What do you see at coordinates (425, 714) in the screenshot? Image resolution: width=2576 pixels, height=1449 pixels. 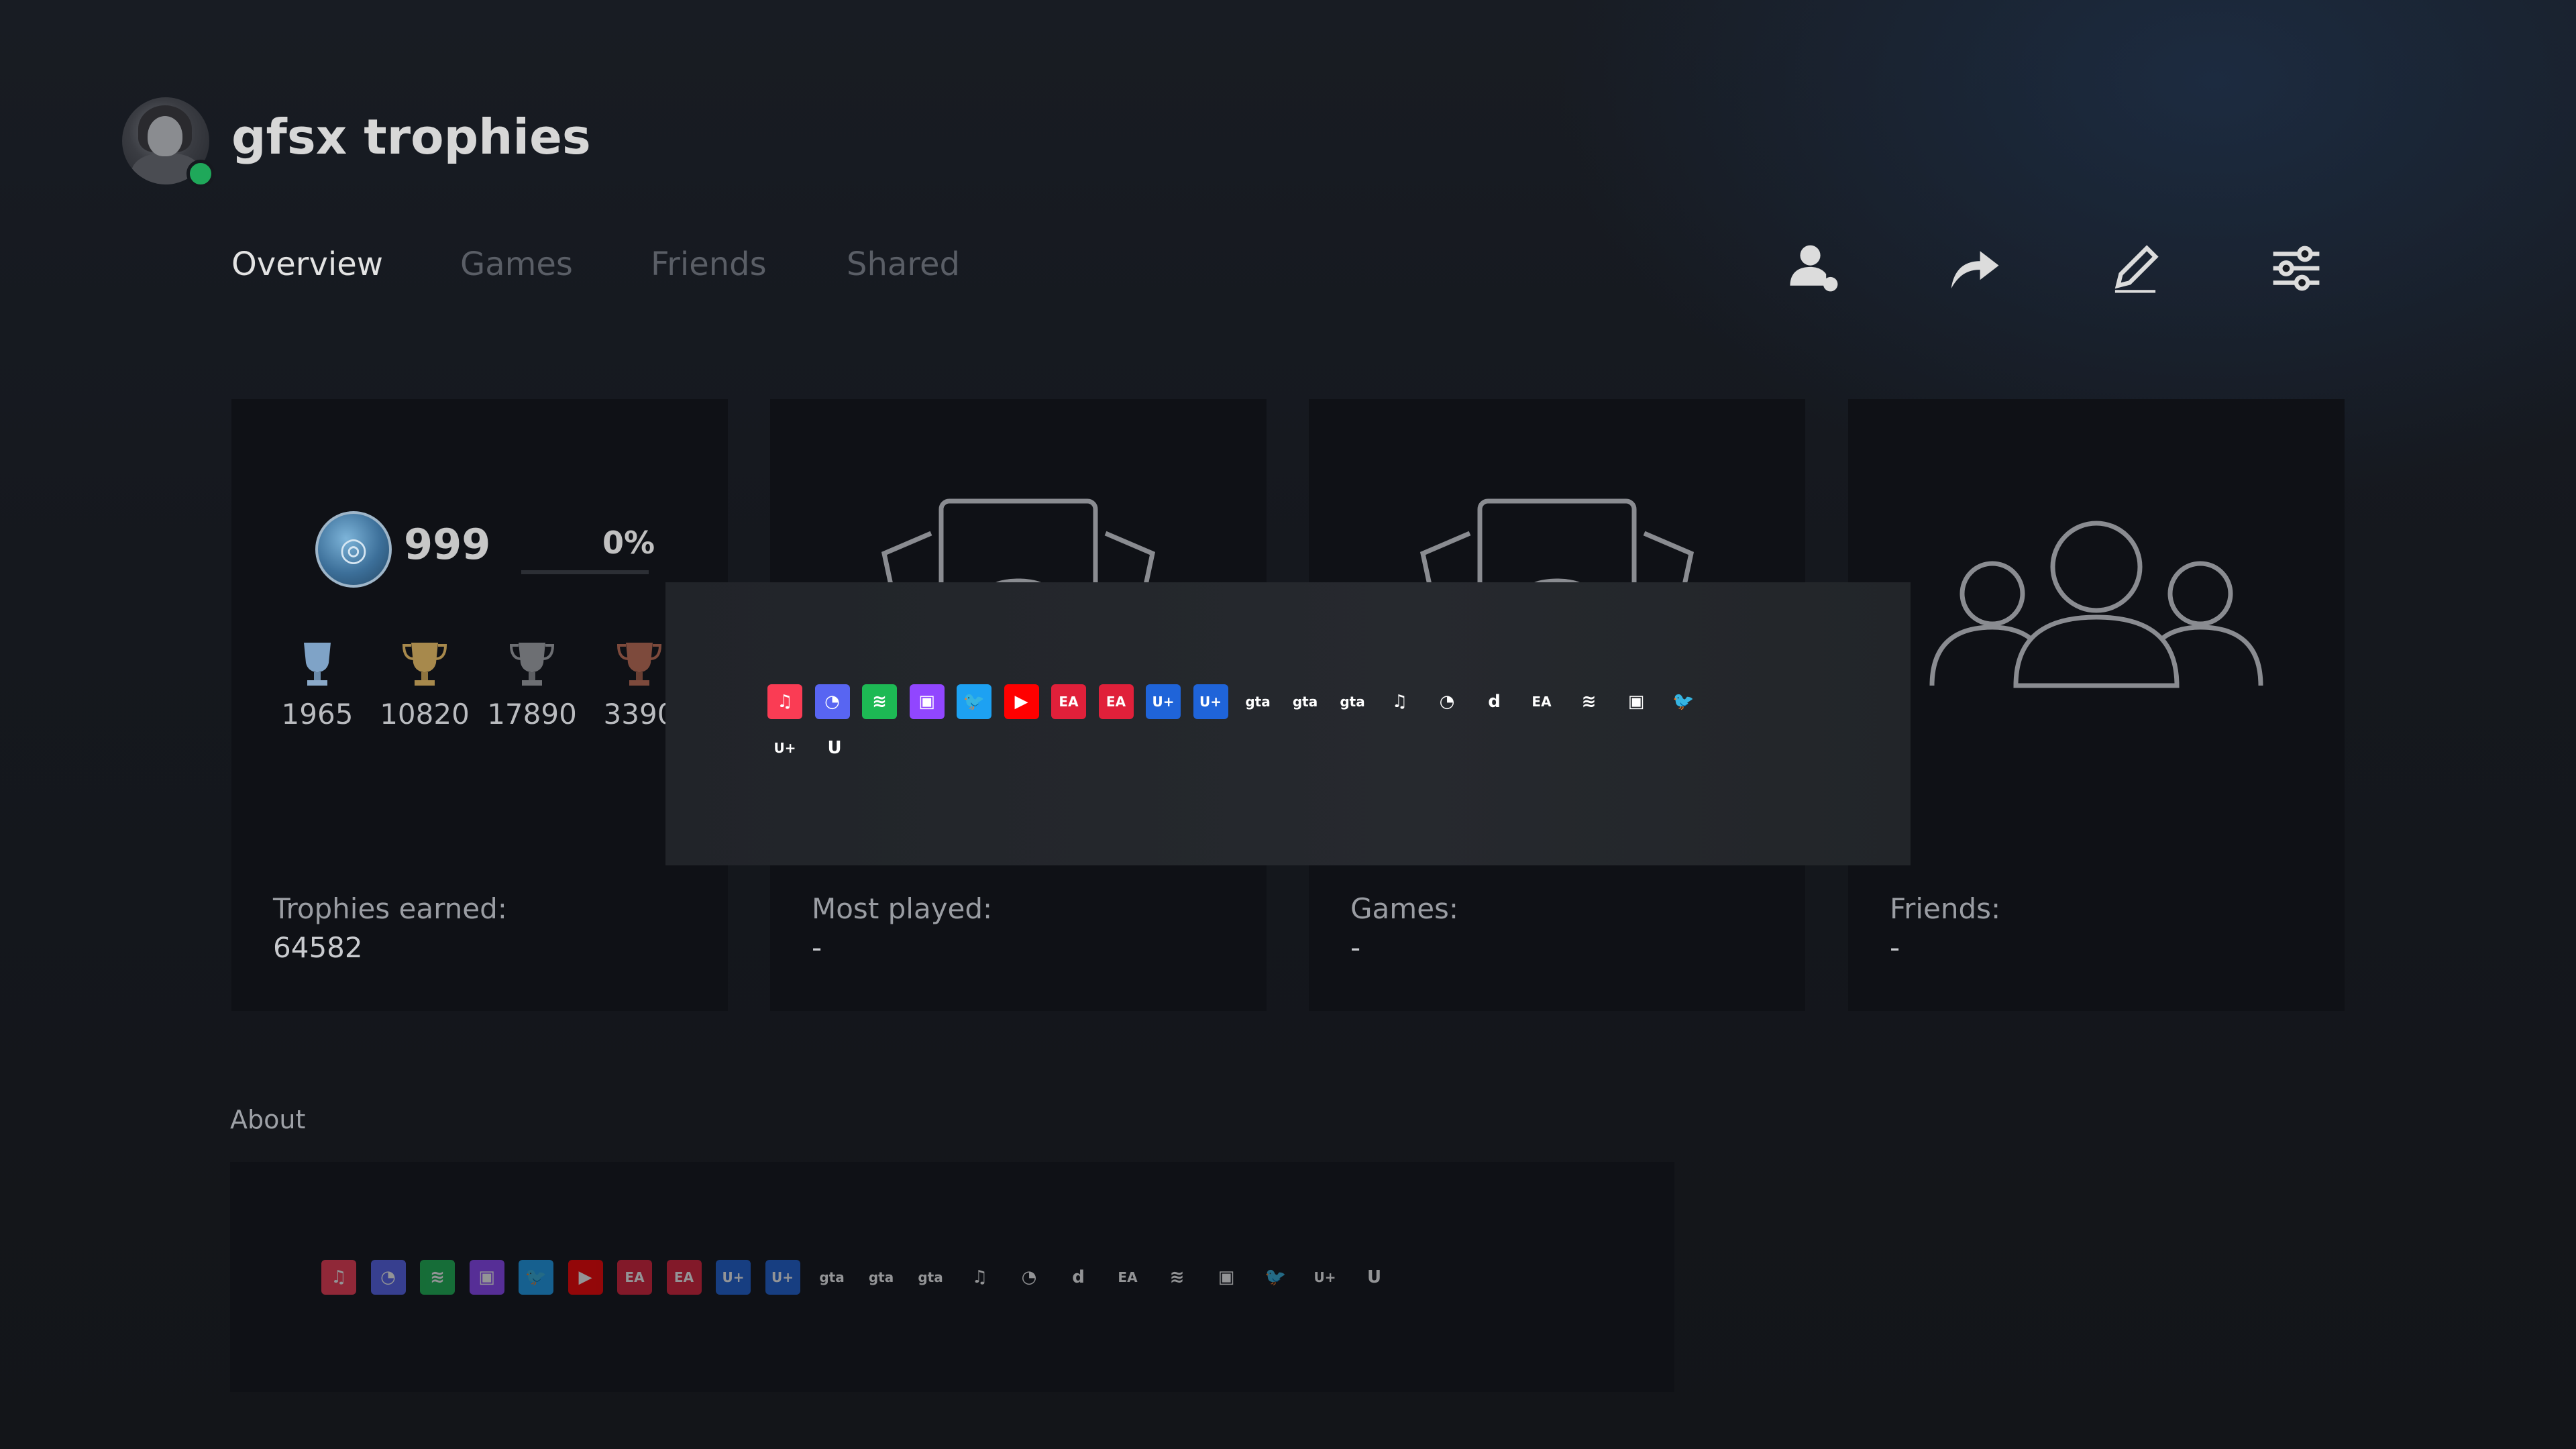 I see `gold-count: 10820` at bounding box center [425, 714].